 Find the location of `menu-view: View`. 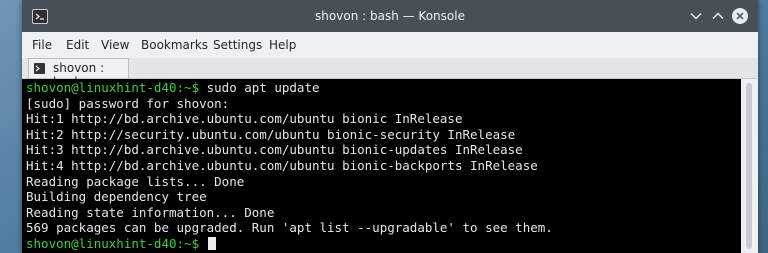

menu-view: View is located at coordinates (115, 45).